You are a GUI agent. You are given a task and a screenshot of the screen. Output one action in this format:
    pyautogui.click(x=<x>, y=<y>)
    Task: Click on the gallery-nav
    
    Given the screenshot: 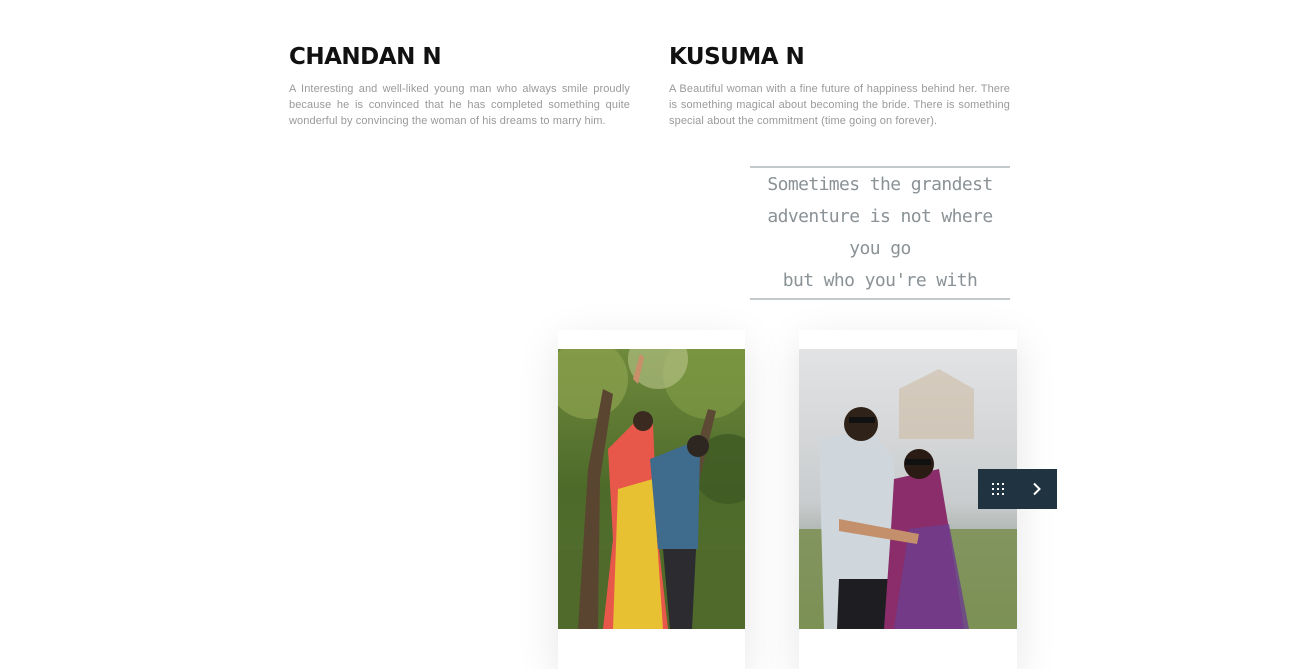 What is the action you would take?
    pyautogui.click(x=1017, y=489)
    